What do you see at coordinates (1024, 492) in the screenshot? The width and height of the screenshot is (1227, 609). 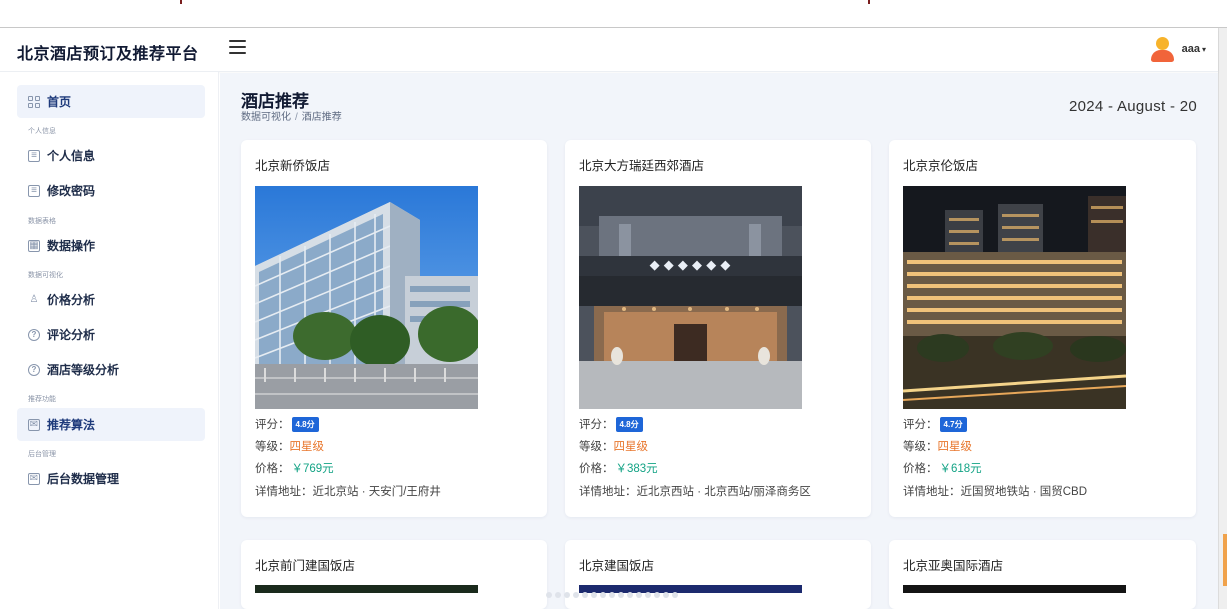 I see `address-value: 近国贸地铁站 · 国贸CBD` at bounding box center [1024, 492].